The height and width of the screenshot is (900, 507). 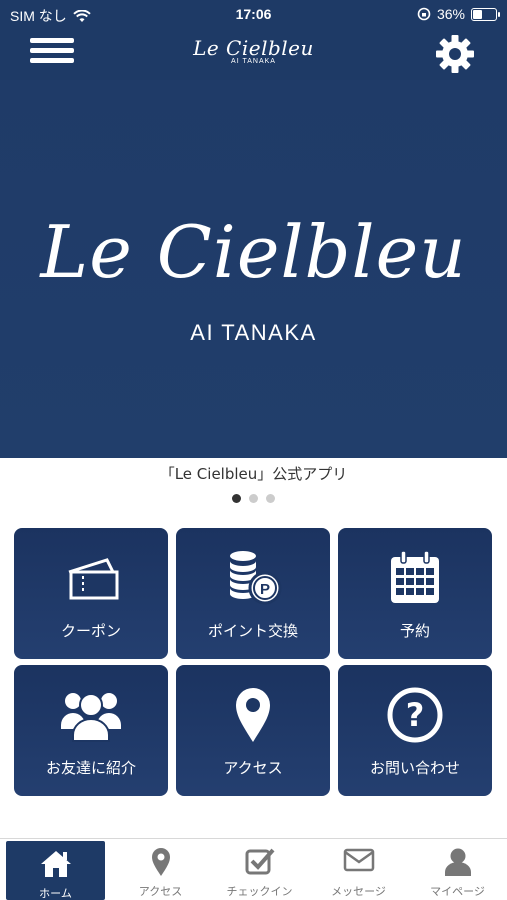 What do you see at coordinates (259, 891) in the screenshot?
I see `tab-checkin-label: チェックイン` at bounding box center [259, 891].